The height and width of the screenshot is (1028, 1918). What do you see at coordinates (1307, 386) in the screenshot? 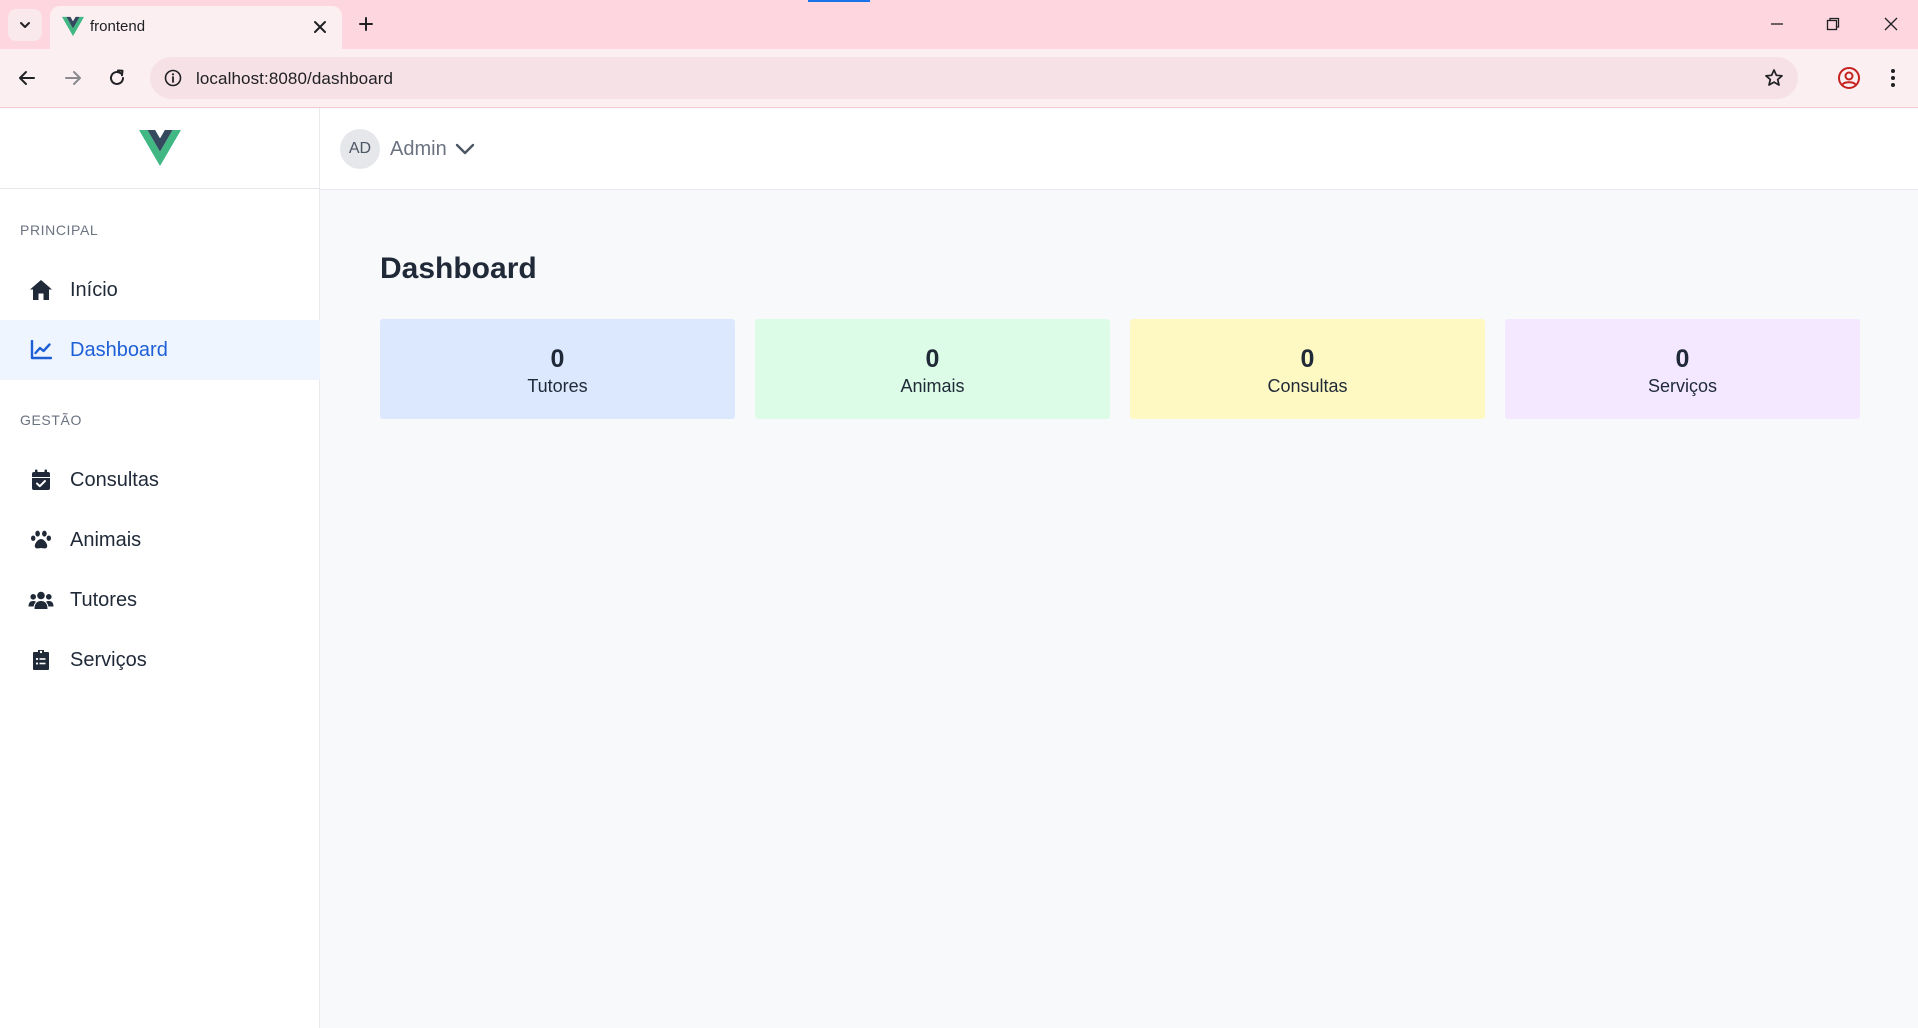
I see `stat-label: Consultas` at bounding box center [1307, 386].